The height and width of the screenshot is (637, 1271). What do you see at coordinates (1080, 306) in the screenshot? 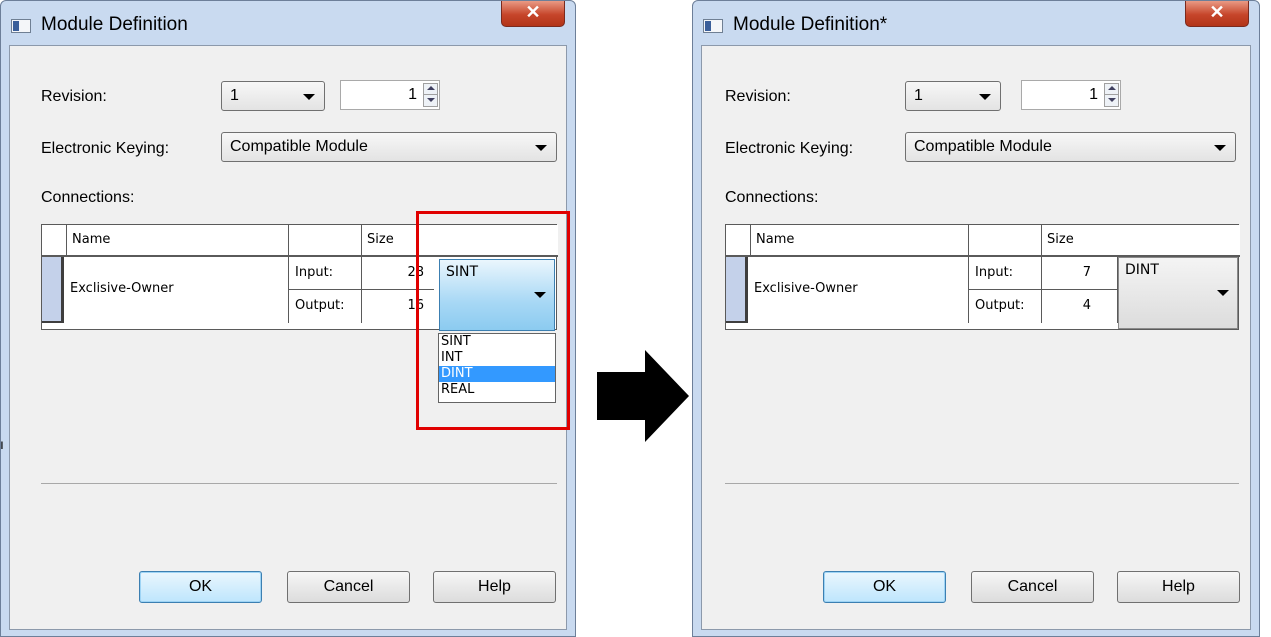
I see `output-size-cell: 4` at bounding box center [1080, 306].